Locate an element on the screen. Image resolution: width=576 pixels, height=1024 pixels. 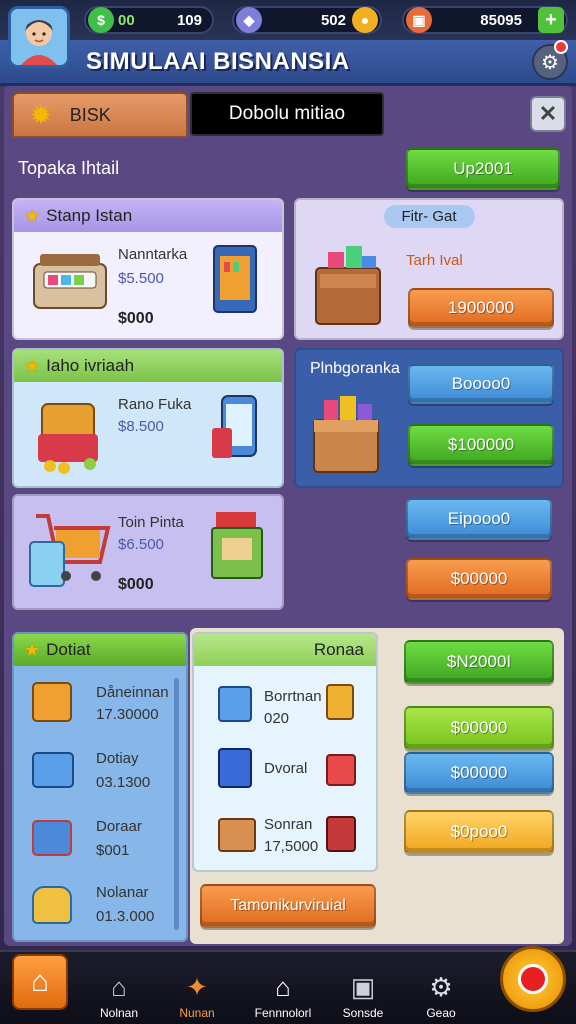
gift-pile-icon is located at coordinates (68, 438).